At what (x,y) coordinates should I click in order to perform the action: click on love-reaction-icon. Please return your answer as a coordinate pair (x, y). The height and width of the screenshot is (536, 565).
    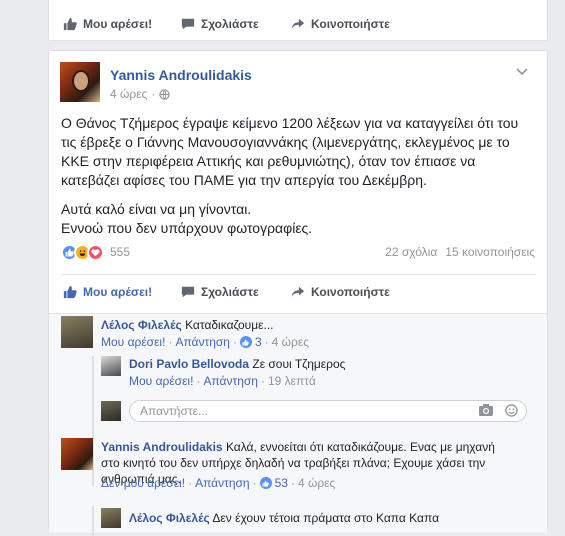
    Looking at the image, I should click on (95, 252).